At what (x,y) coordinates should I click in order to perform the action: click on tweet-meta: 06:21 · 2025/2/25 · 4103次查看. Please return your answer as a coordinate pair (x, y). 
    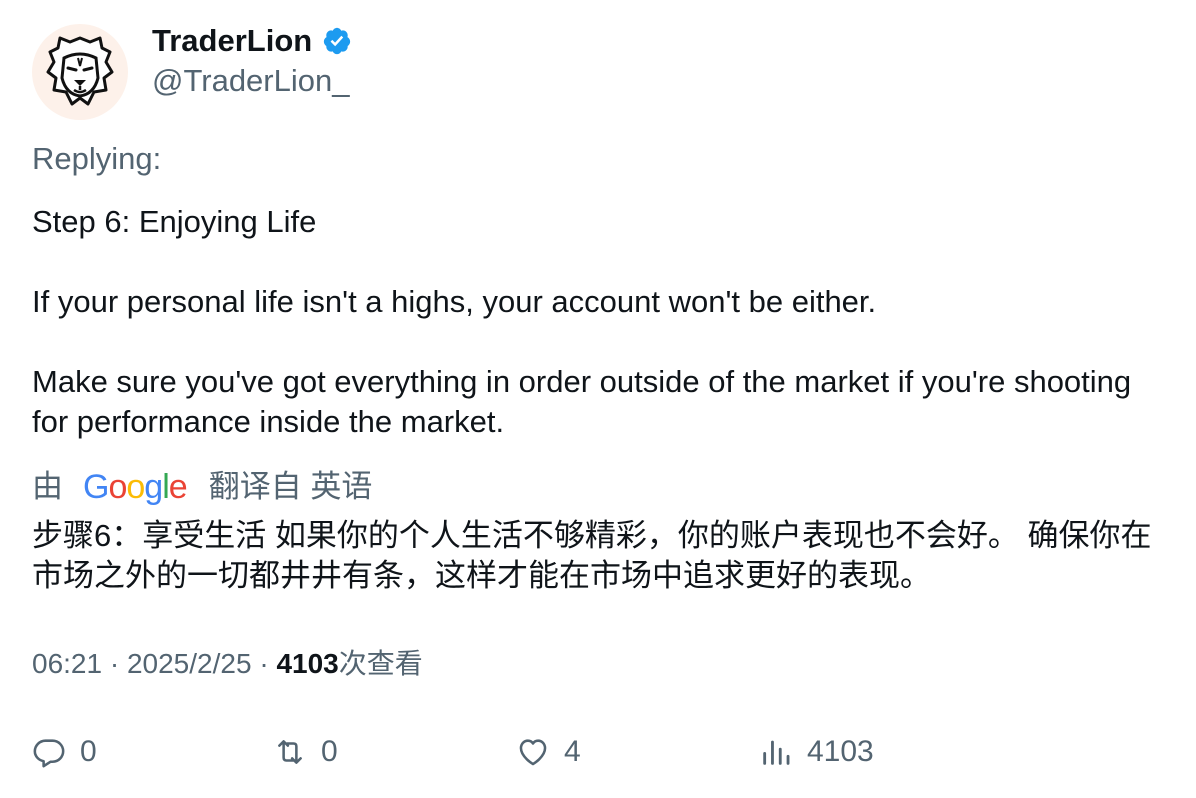
    Looking at the image, I should click on (227, 663).